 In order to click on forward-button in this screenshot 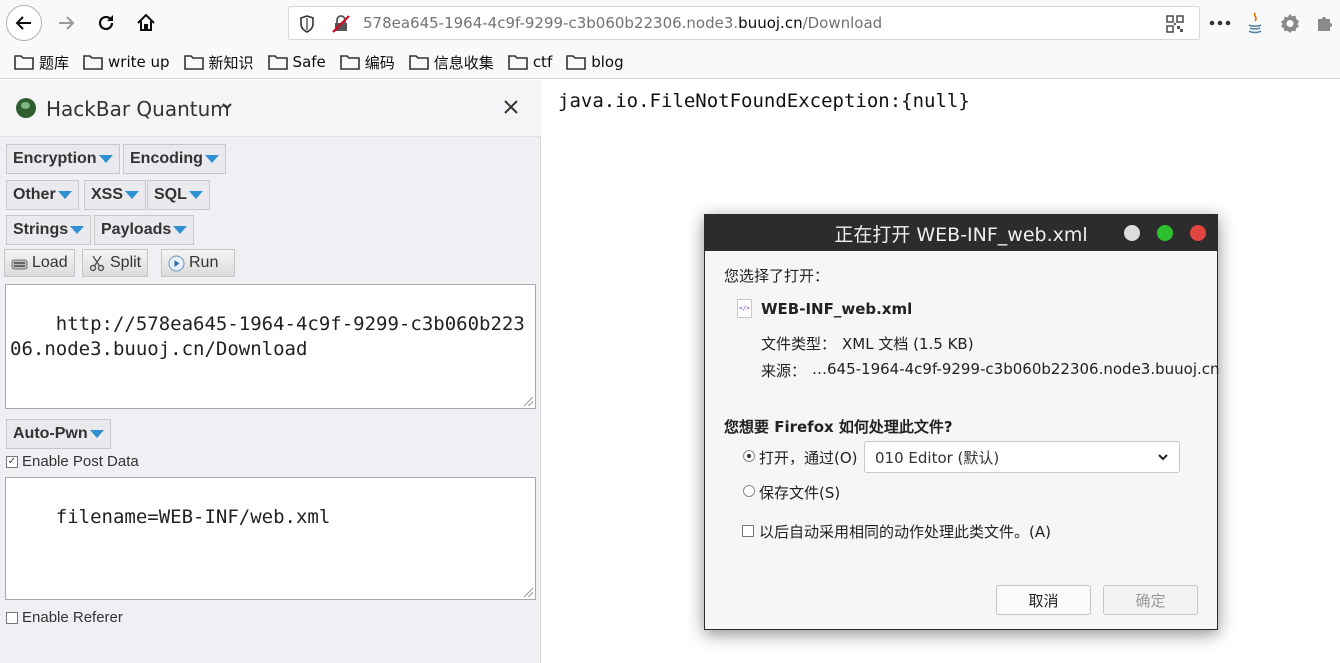, I will do `click(66, 23)`.